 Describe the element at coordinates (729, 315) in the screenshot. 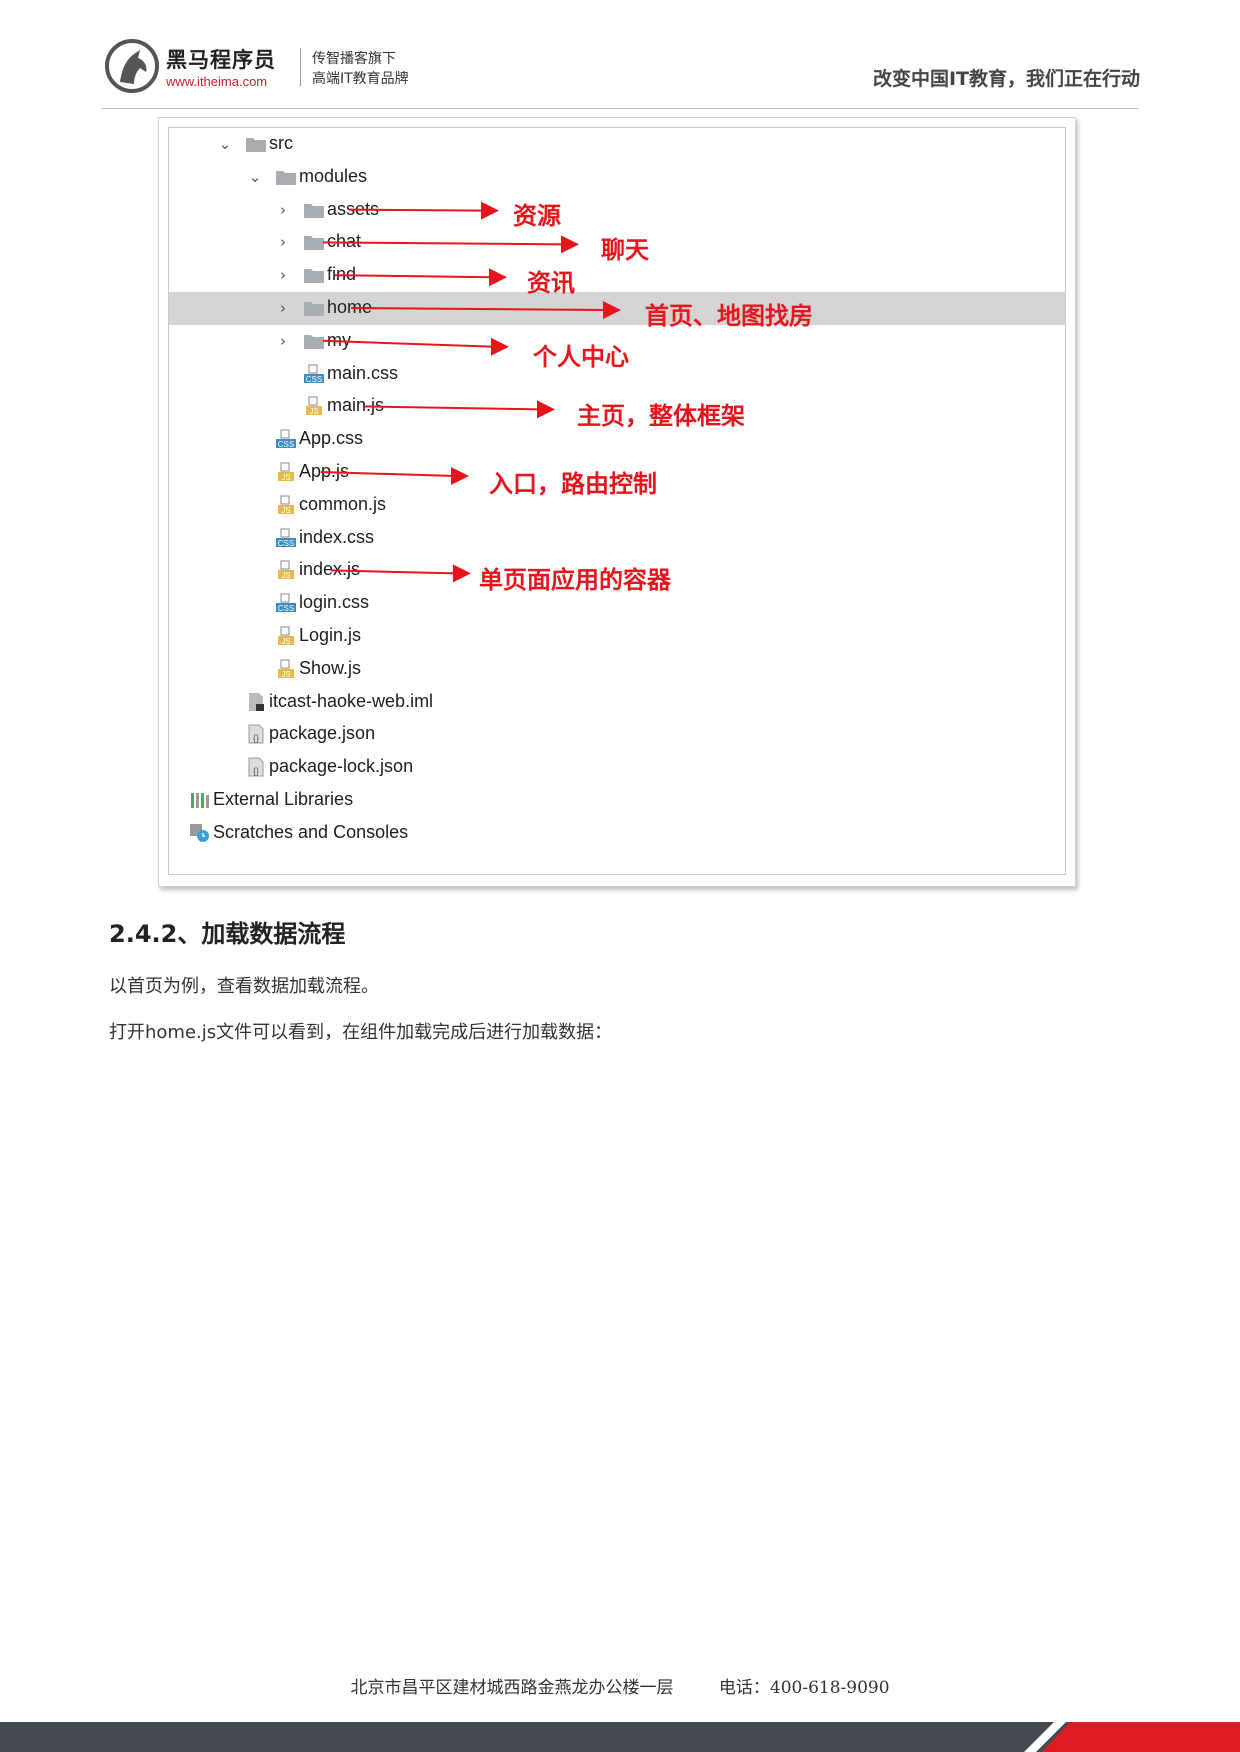

I see `annotation-note: 首页、地图找房` at that location.